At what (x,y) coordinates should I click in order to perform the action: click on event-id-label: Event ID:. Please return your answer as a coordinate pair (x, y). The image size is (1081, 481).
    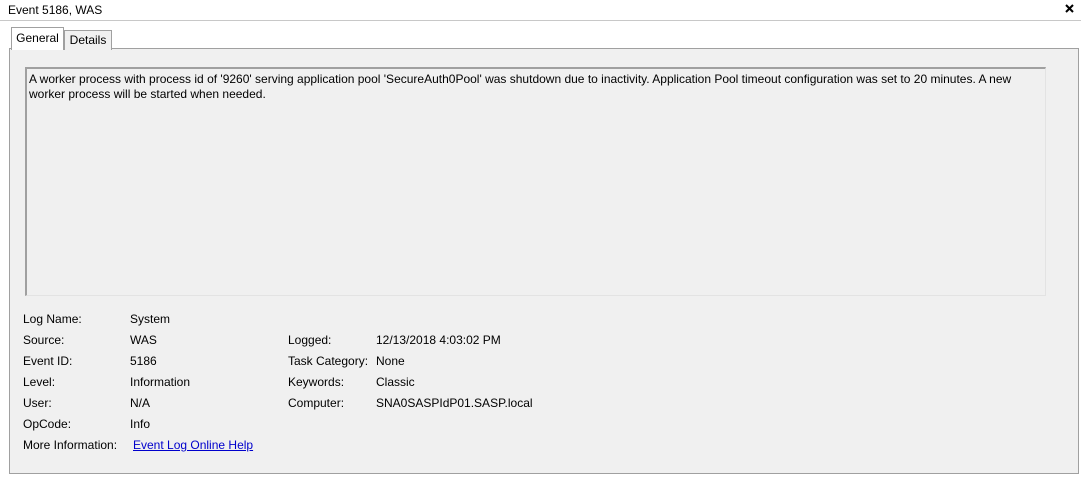
    Looking at the image, I should click on (48, 361).